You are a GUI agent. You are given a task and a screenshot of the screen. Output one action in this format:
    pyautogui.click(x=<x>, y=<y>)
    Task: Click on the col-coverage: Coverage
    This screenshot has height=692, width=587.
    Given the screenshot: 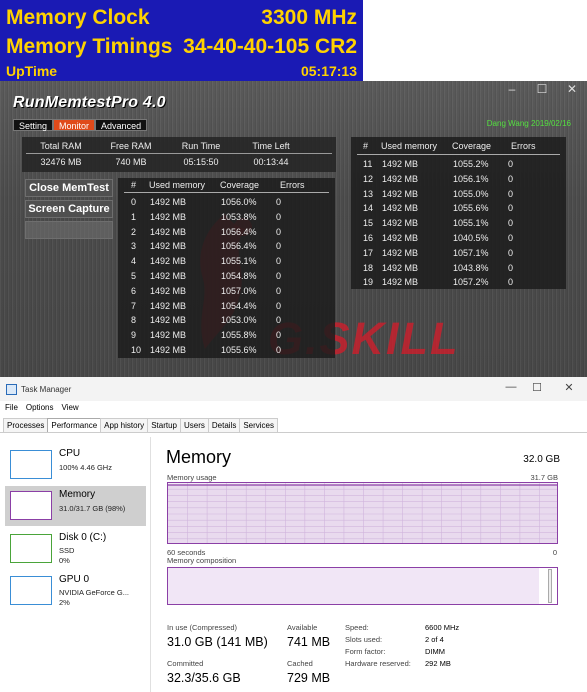 What is the action you would take?
    pyautogui.click(x=240, y=185)
    